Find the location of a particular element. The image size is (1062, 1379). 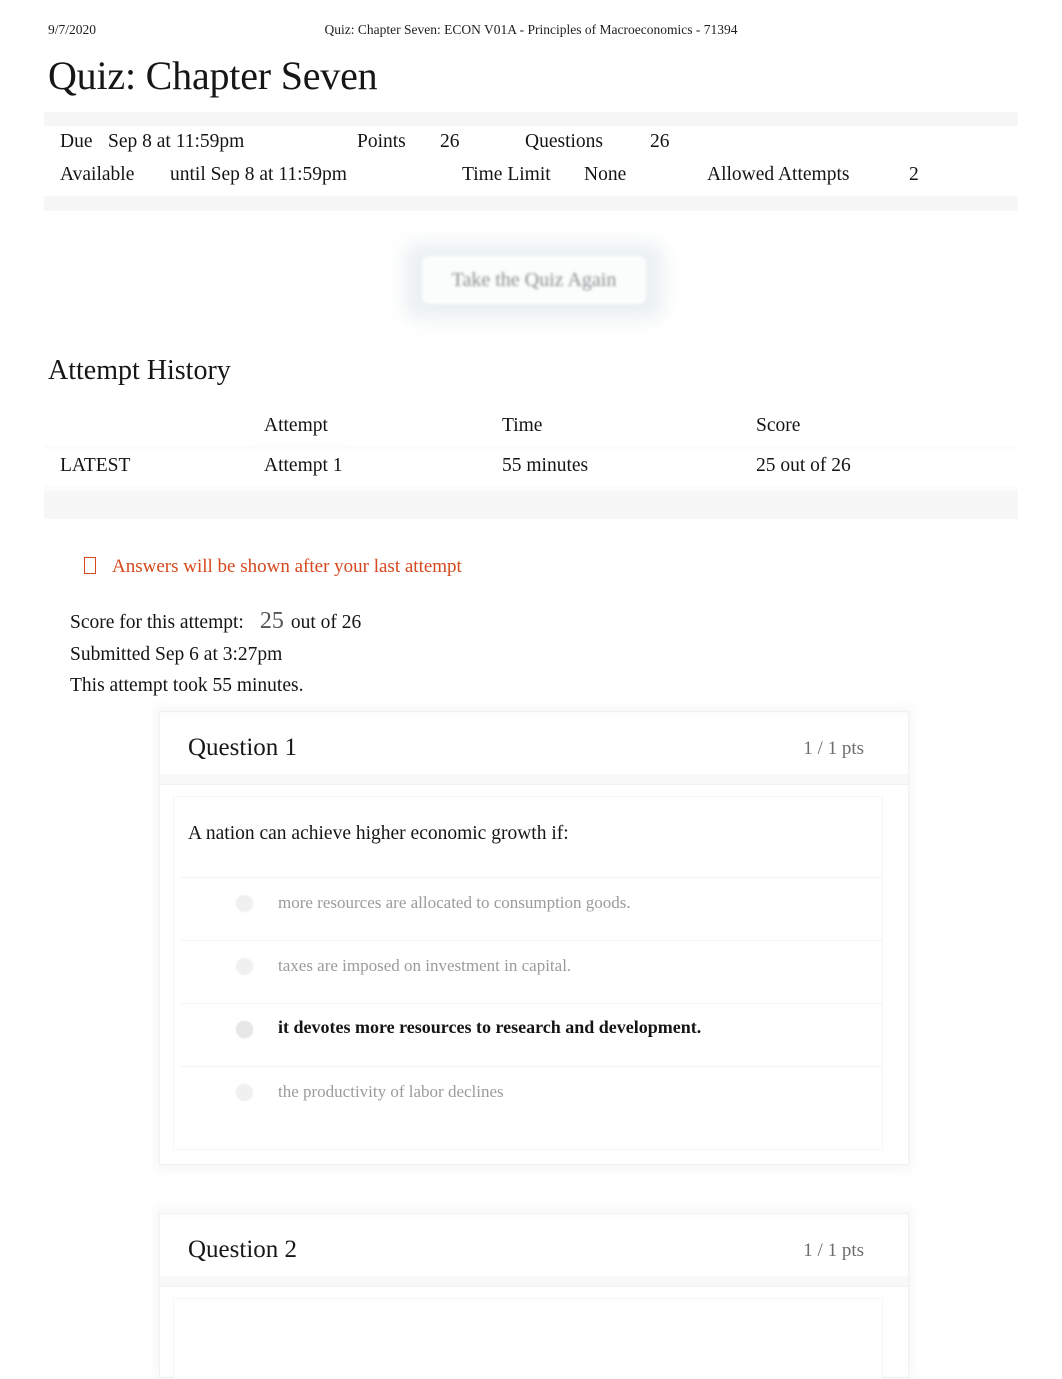

column-header-time: Time is located at coordinates (522, 425).